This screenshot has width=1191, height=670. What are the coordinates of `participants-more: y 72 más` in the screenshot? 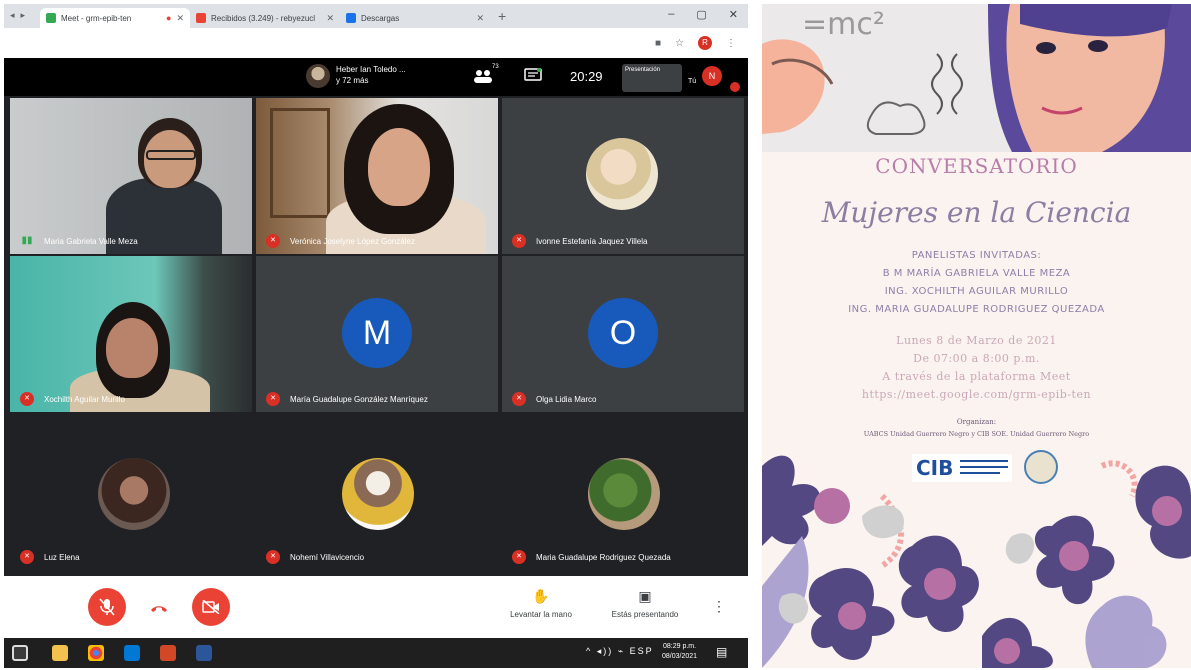 It's located at (352, 80).